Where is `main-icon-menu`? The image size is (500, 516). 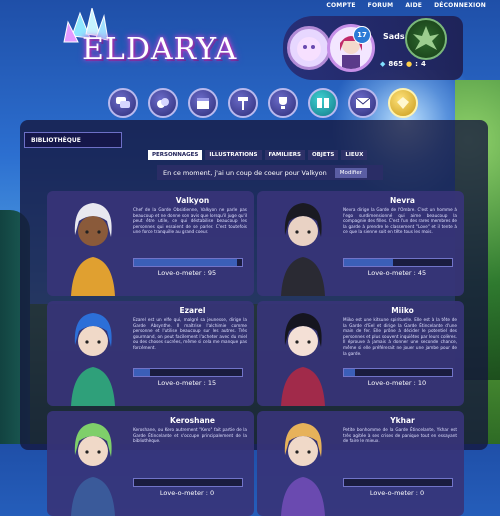
main-icon-menu is located at coordinates (263, 103).